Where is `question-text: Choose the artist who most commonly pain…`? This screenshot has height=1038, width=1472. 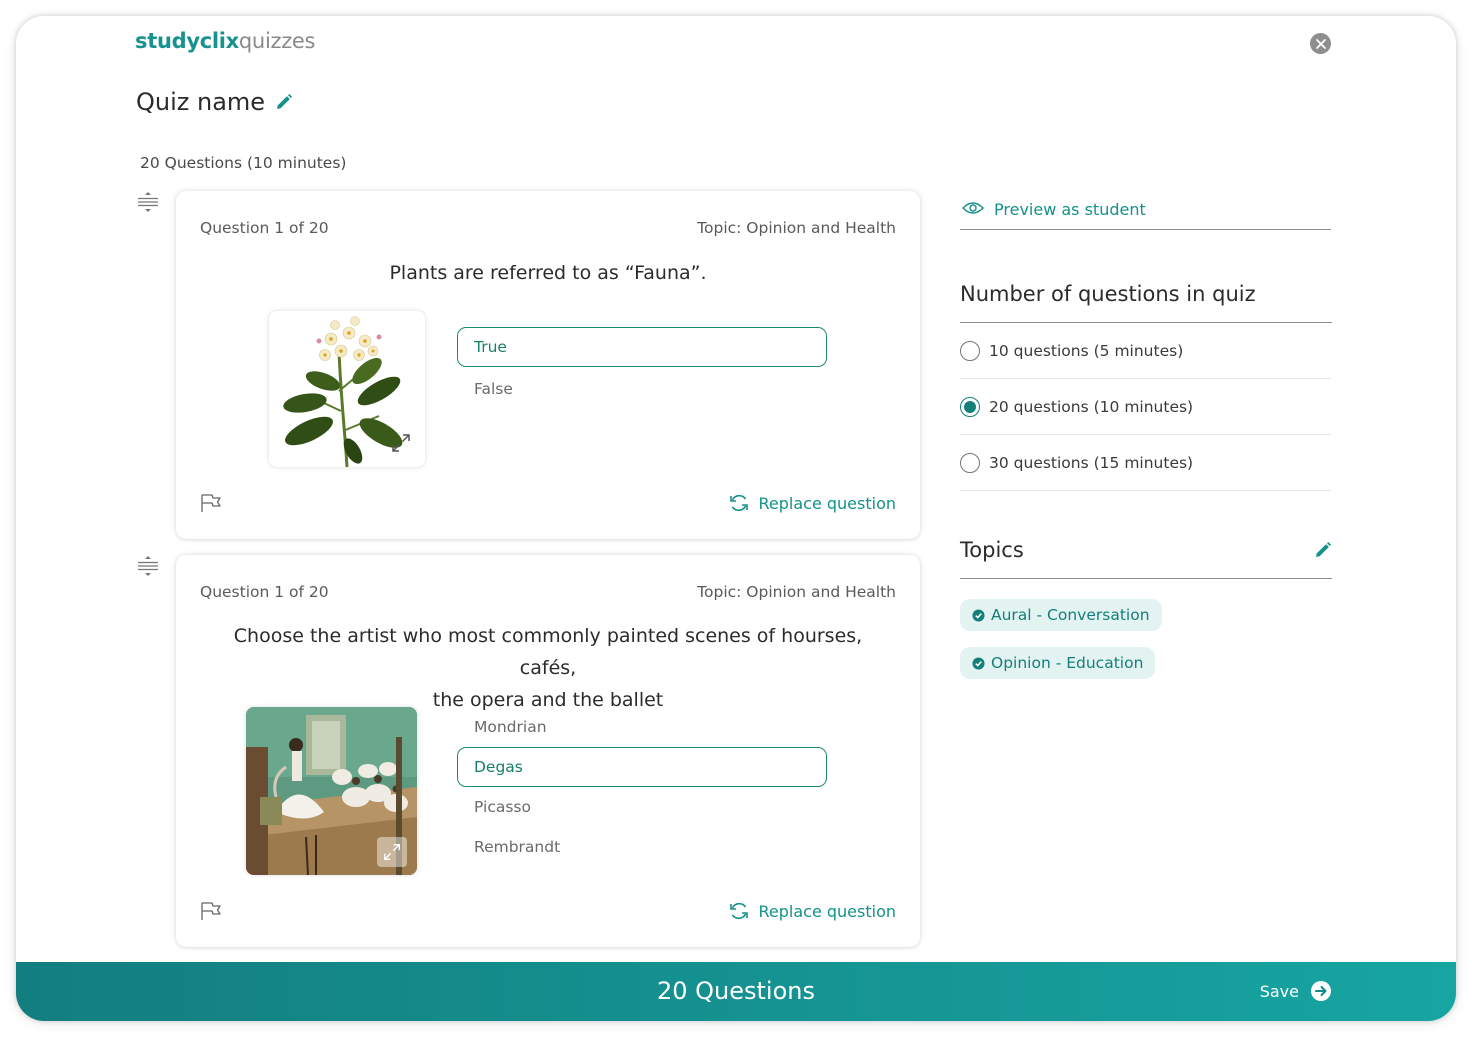 question-text: Choose the artist who most commonly pain… is located at coordinates (548, 668).